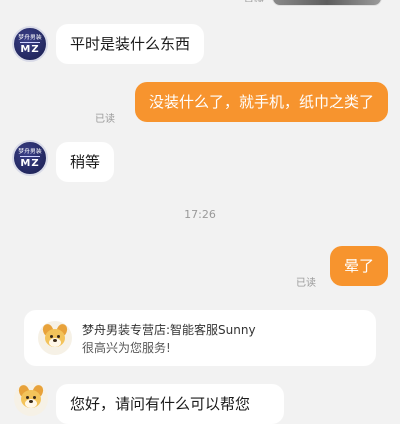  I want to click on message-text: 平时是装什么东西, so click(130, 44).